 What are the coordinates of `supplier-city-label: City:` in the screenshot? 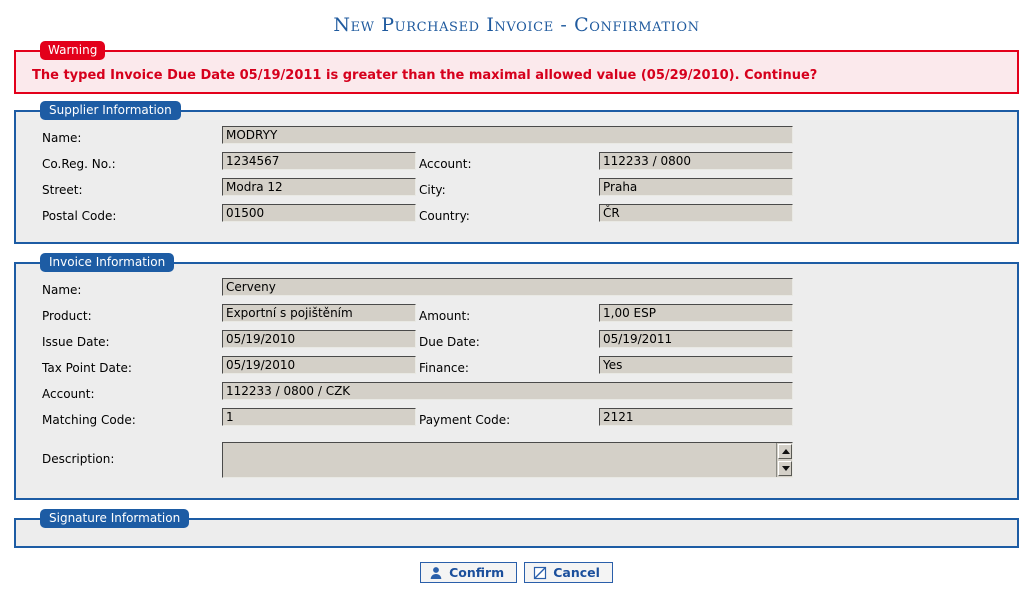 It's located at (432, 190).